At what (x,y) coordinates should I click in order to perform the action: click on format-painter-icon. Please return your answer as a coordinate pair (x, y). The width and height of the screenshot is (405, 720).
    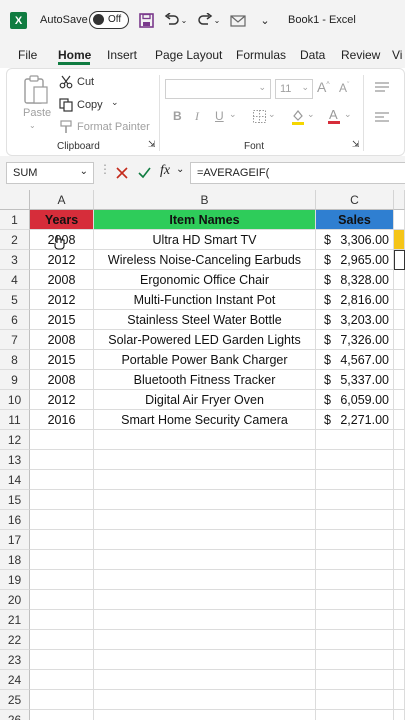
    Looking at the image, I should click on (66, 129).